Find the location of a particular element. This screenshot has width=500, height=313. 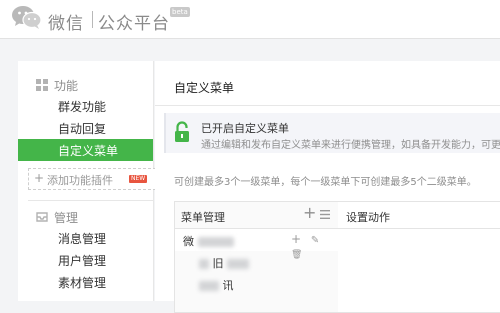

sidebar-item-label: 自定义菜单 is located at coordinates (88, 151).